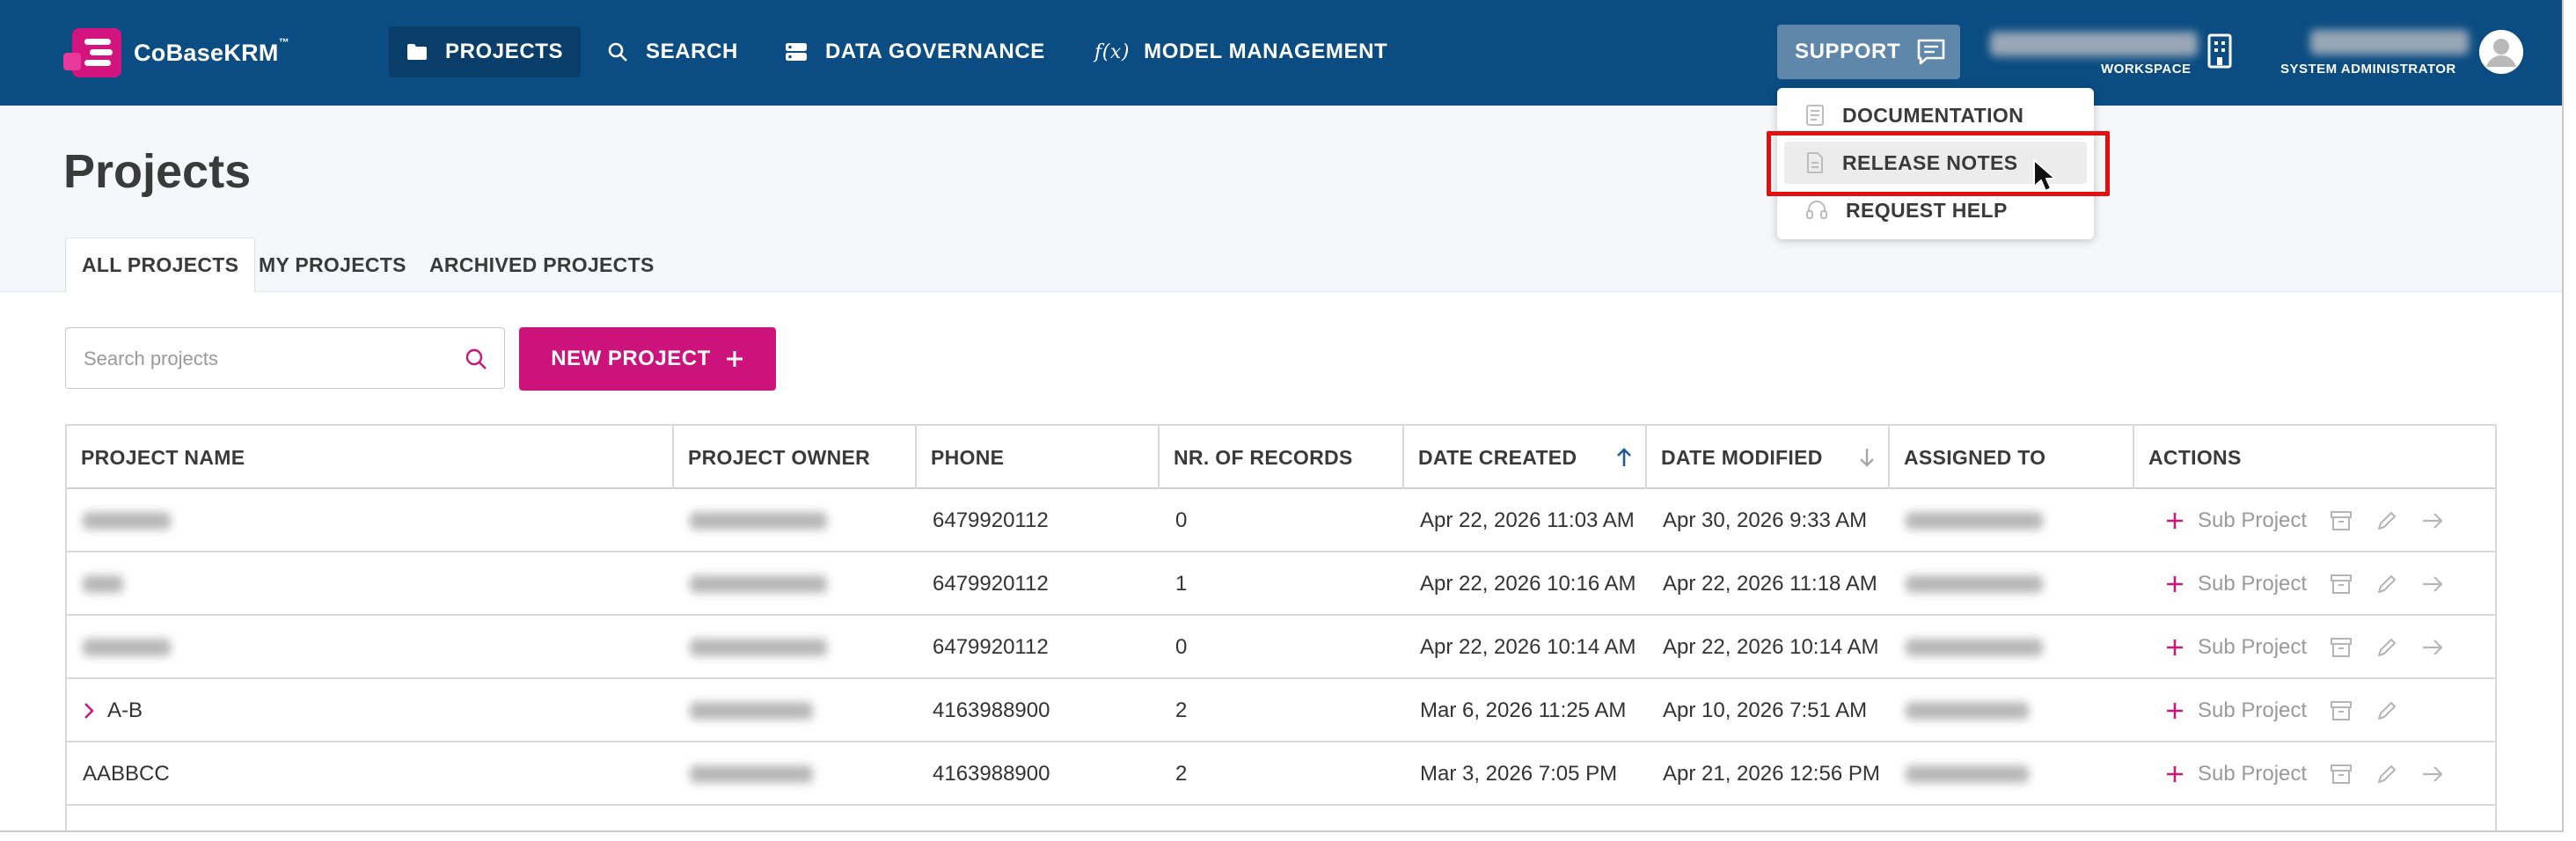  I want to click on nav-model-management-label: MODEL MANAGEMENT, so click(1266, 51).